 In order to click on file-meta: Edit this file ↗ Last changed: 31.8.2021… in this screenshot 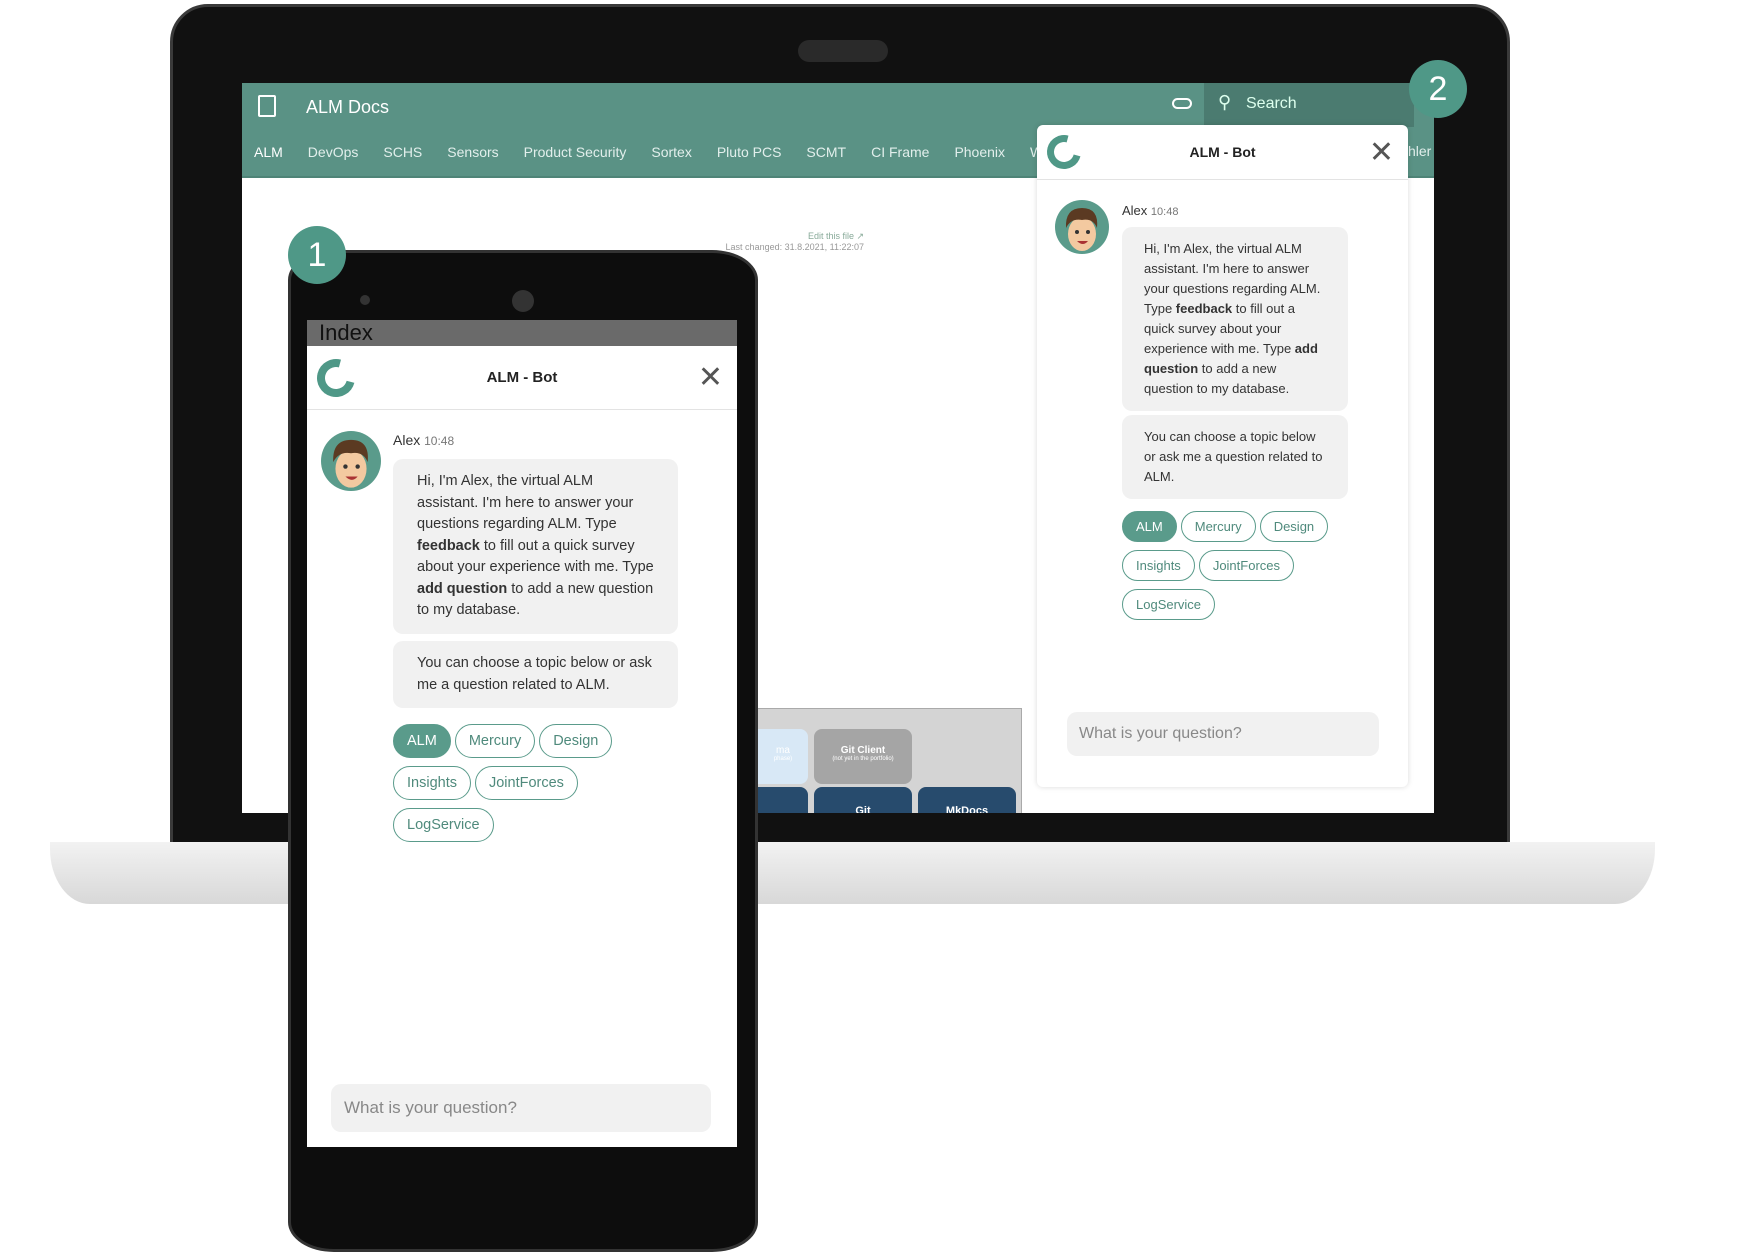, I will do `click(795, 241)`.